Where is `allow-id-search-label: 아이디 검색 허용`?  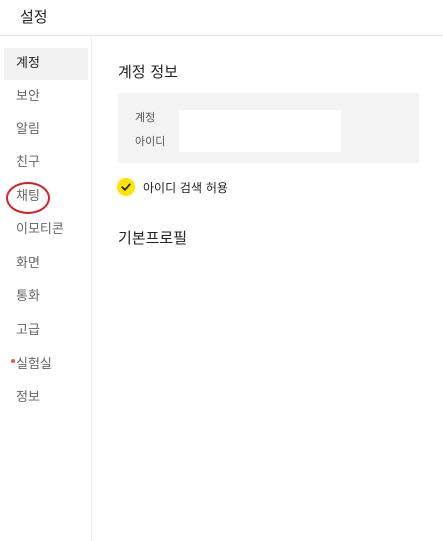
allow-id-search-label: 아이디 검색 허용 is located at coordinates (185, 187).